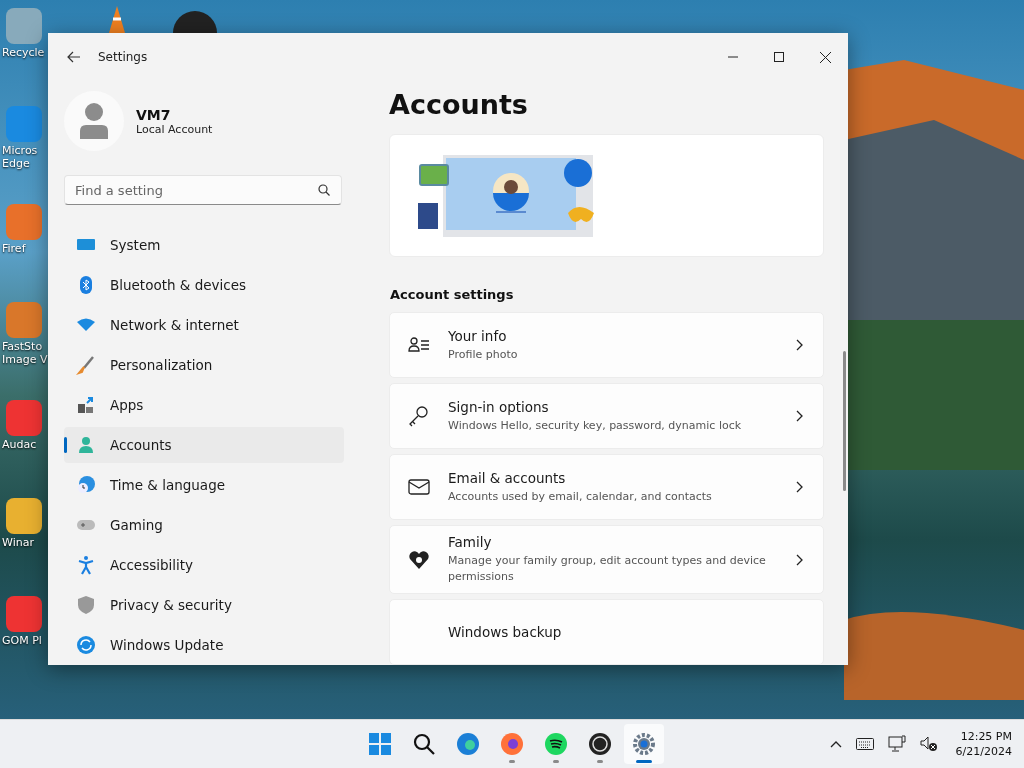  I want to click on page-title: Accounts, so click(459, 104).